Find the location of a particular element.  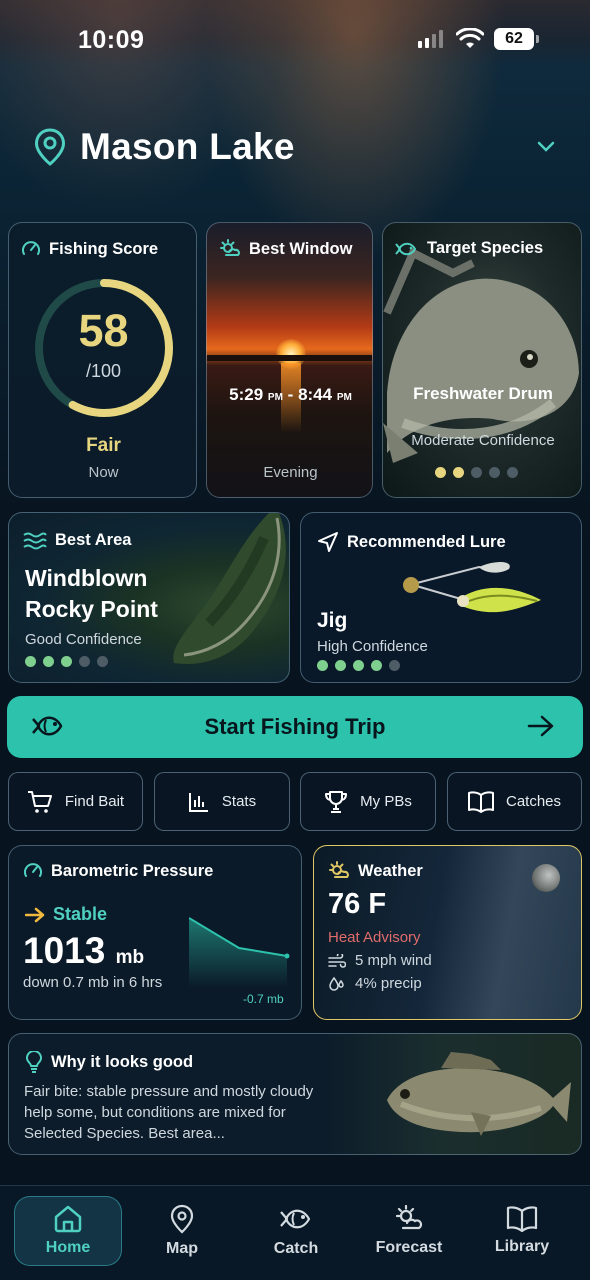

nav-forecast: Forecast is located at coordinates (409, 1231).